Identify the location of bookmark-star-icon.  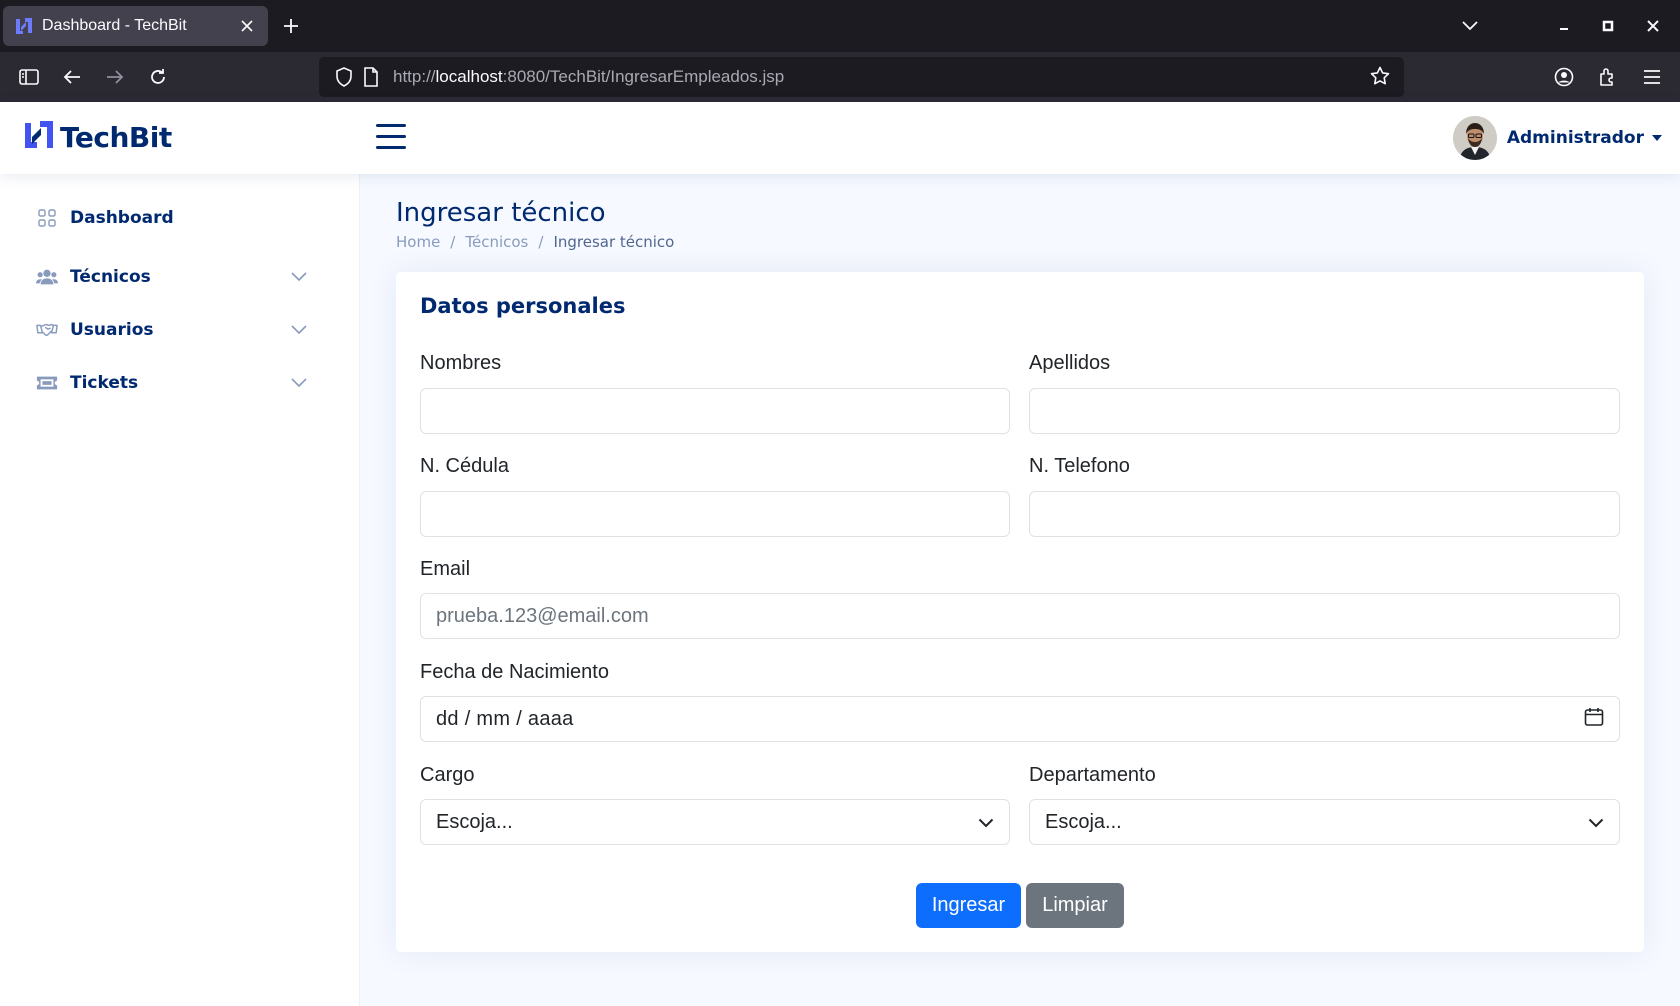
(1380, 78).